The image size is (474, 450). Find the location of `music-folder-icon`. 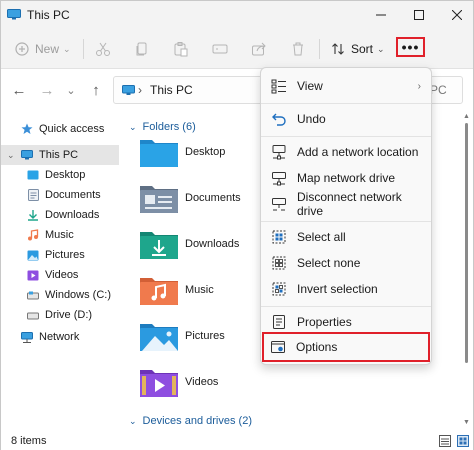

music-folder-icon is located at coordinates (159, 291).